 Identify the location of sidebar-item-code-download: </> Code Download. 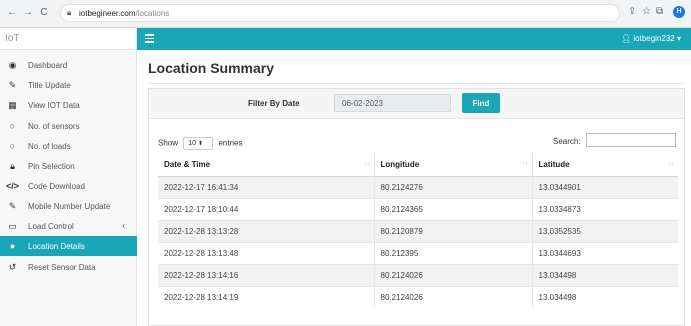
(68, 186).